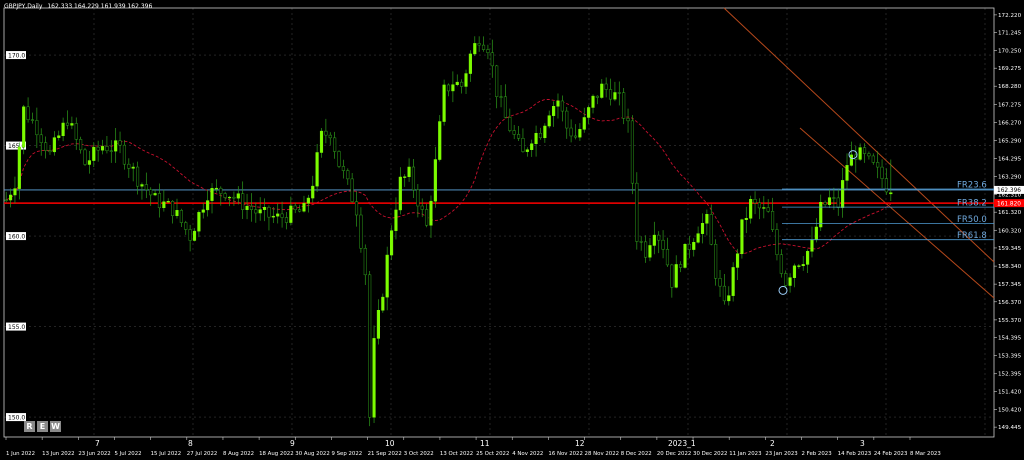 Image resolution: width=1024 pixels, height=460 pixels. Describe the element at coordinates (972, 204) in the screenshot. I see `fib-level-label: FR38.2` at that location.